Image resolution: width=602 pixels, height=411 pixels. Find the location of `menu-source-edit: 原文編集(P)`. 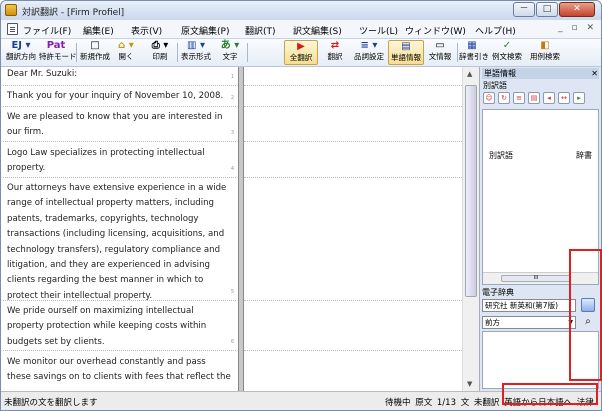

menu-source-edit: 原文編集(P) is located at coordinates (205, 30).